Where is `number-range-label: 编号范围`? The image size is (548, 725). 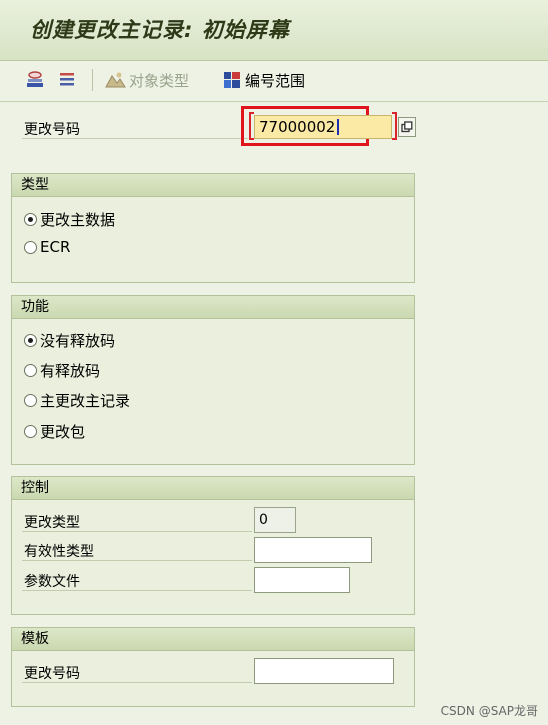
number-range-label: 编号范围 is located at coordinates (275, 80).